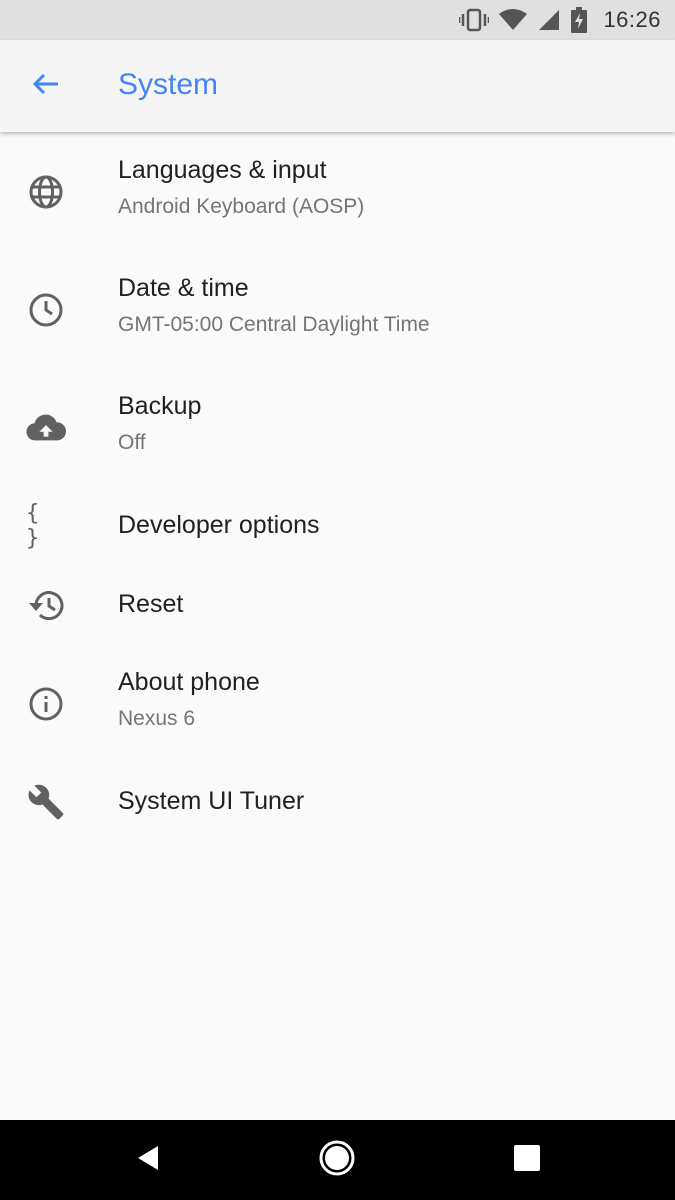 This screenshot has height=1200, width=675. I want to click on settings-item-title: Reset, so click(151, 604).